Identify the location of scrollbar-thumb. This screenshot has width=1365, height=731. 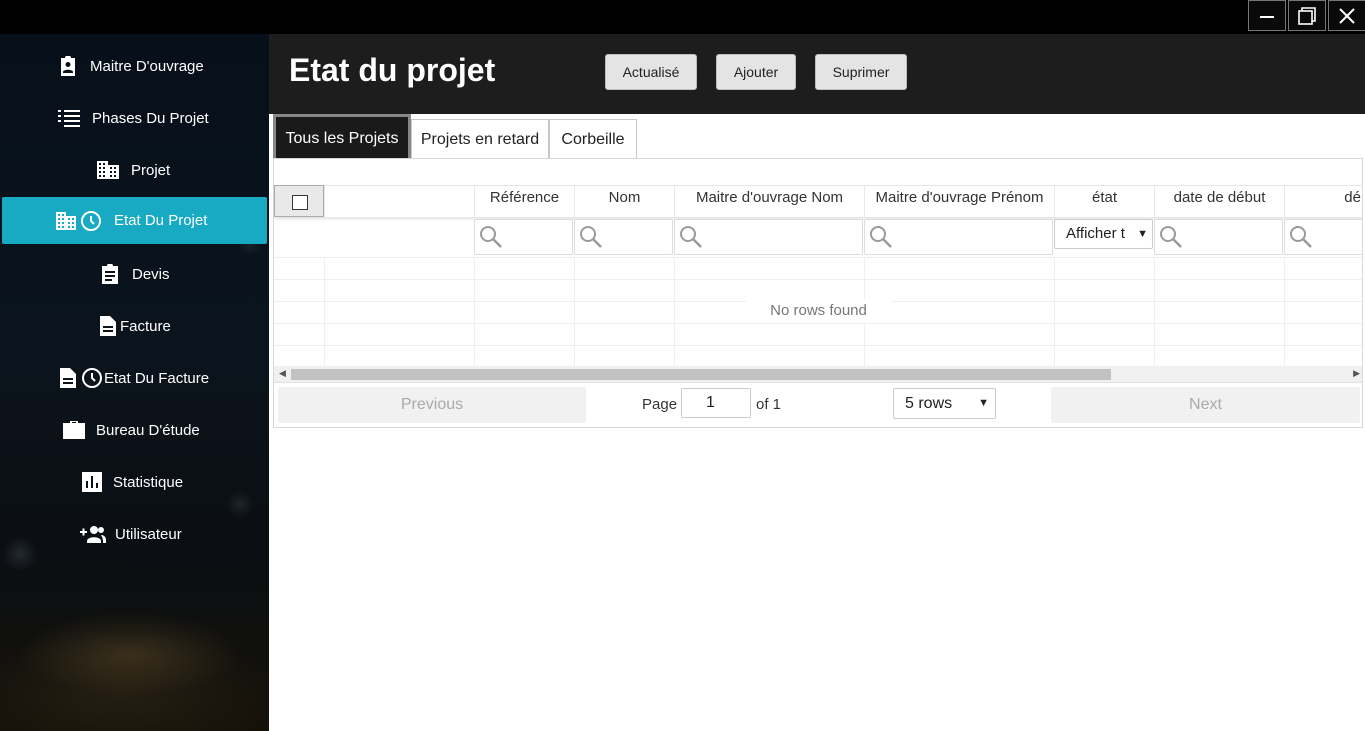
(701, 374).